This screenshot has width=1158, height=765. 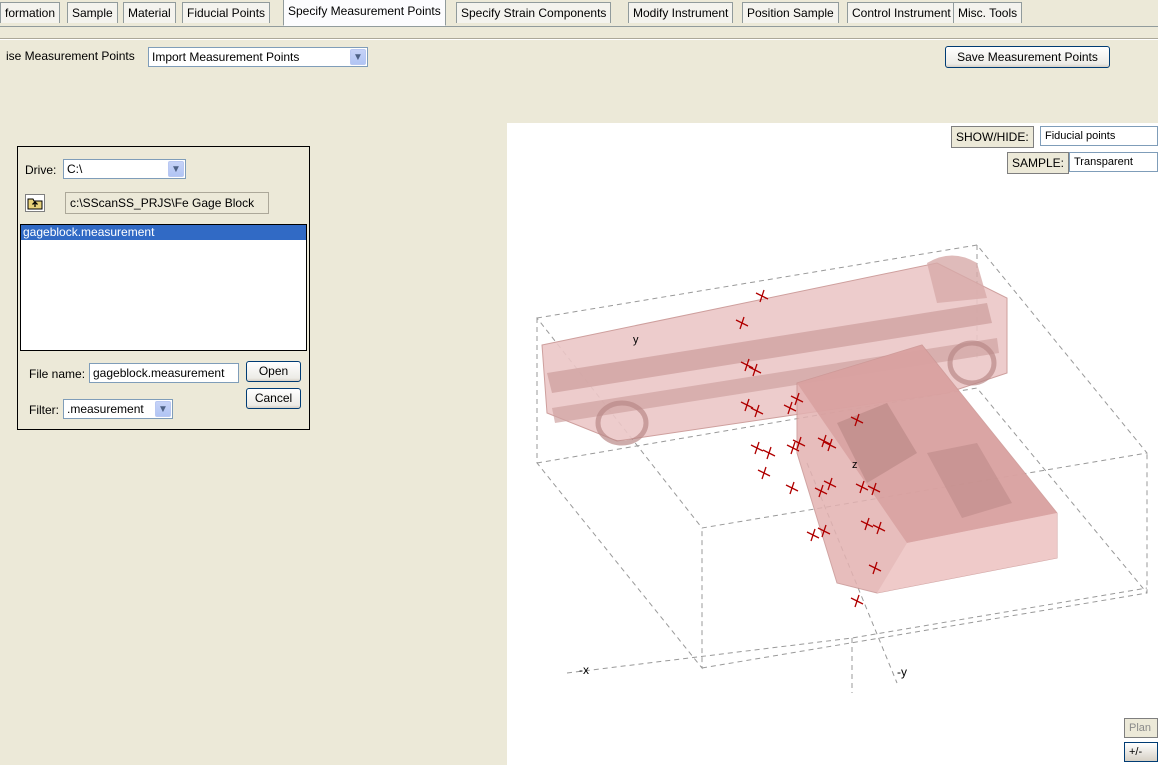 I want to click on axis-label-z: z, so click(x=855, y=465).